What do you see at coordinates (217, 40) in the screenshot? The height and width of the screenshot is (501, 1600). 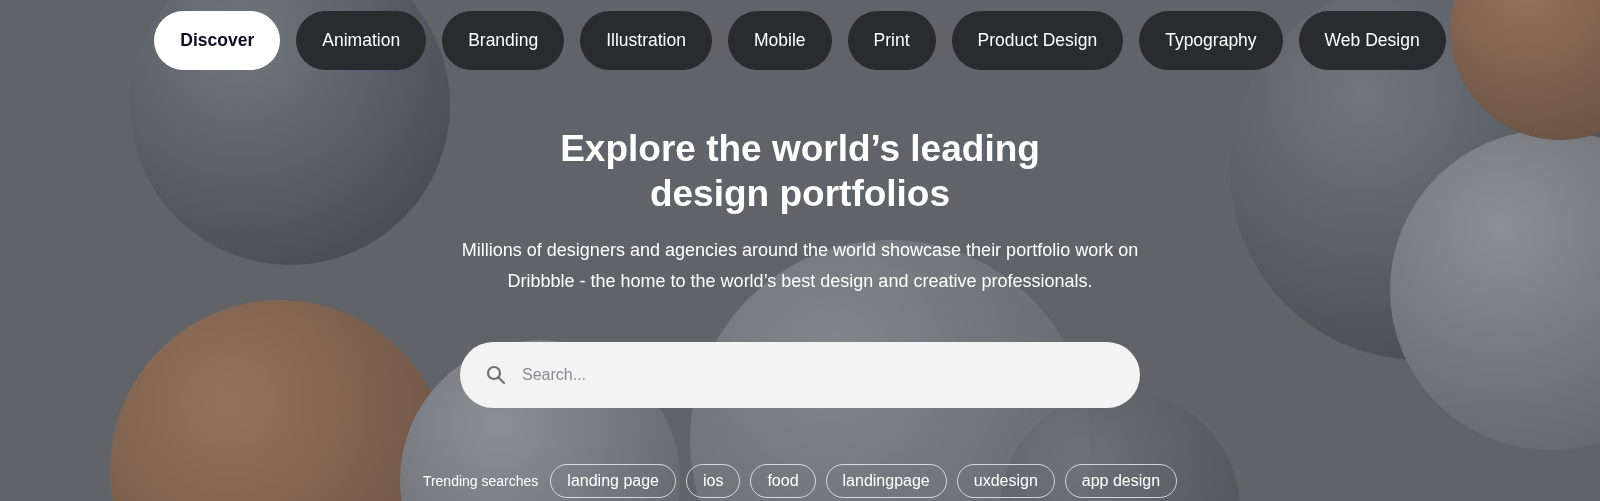 I see `category-tab: Discover` at bounding box center [217, 40].